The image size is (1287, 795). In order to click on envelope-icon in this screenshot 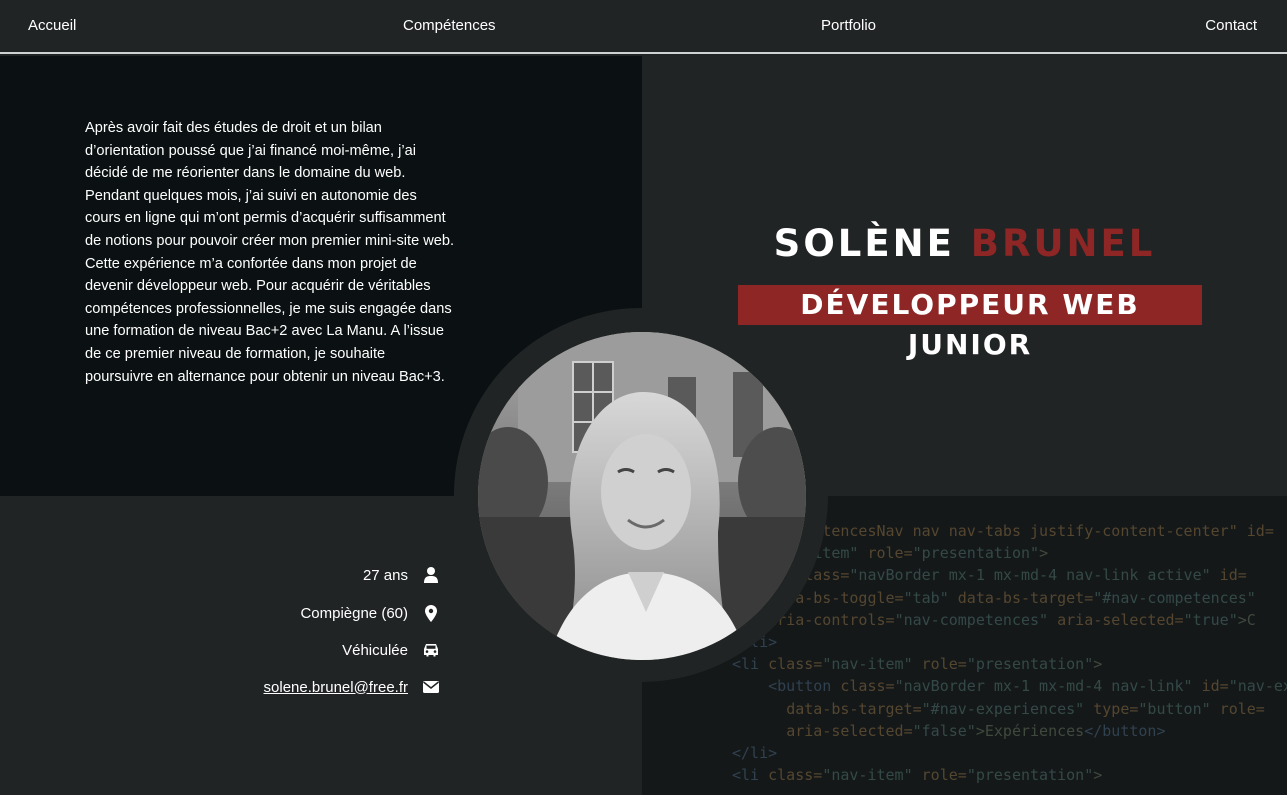, I will do `click(431, 687)`.